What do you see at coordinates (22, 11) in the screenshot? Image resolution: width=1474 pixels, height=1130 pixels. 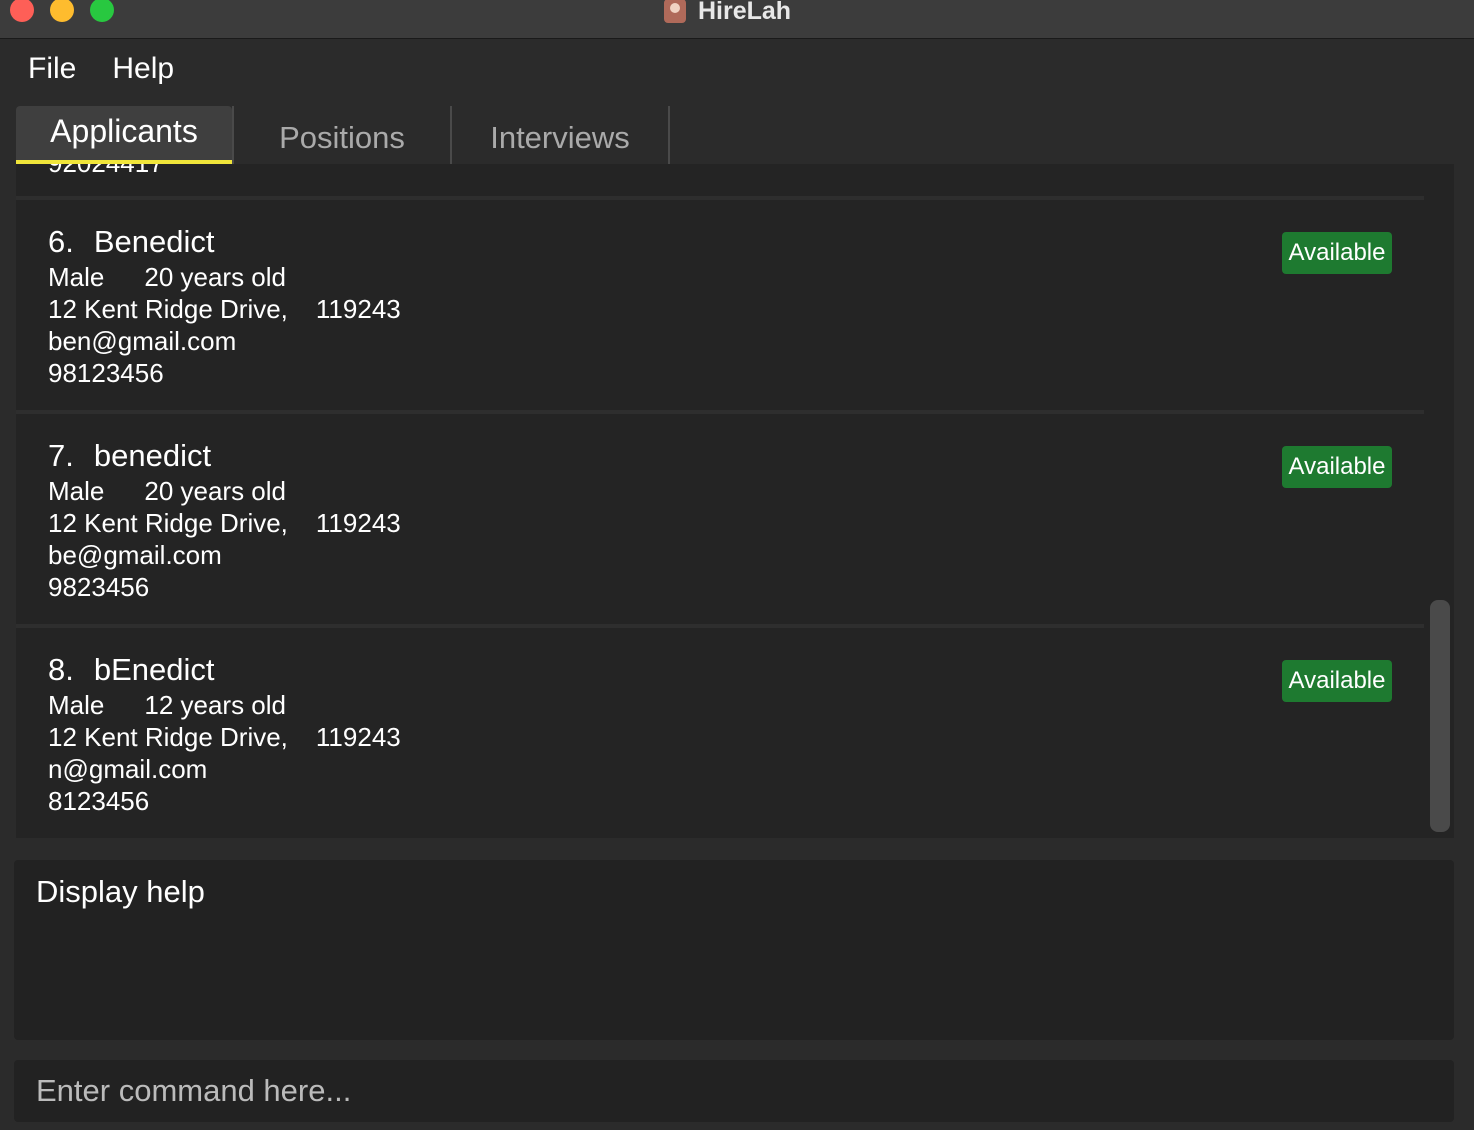 I see `close-window-button` at bounding box center [22, 11].